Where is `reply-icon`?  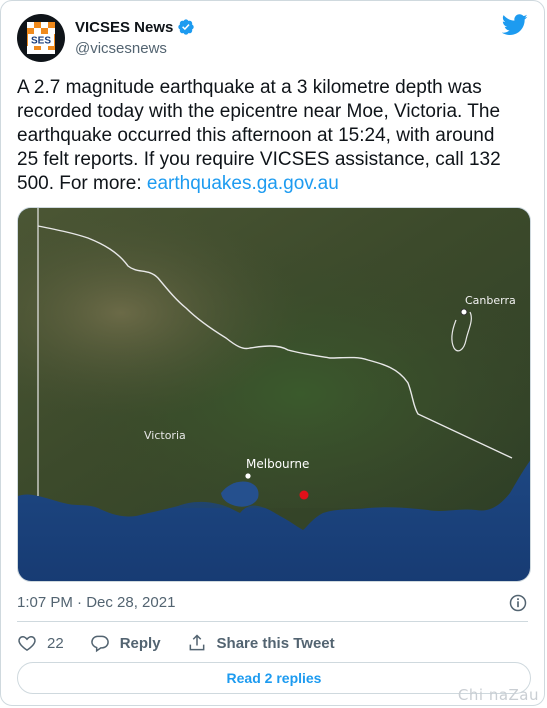
reply-icon is located at coordinates (99, 644).